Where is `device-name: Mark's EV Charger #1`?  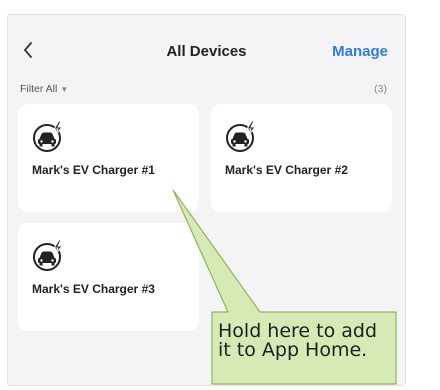
device-name: Mark's EV Charger #1 is located at coordinates (93, 170).